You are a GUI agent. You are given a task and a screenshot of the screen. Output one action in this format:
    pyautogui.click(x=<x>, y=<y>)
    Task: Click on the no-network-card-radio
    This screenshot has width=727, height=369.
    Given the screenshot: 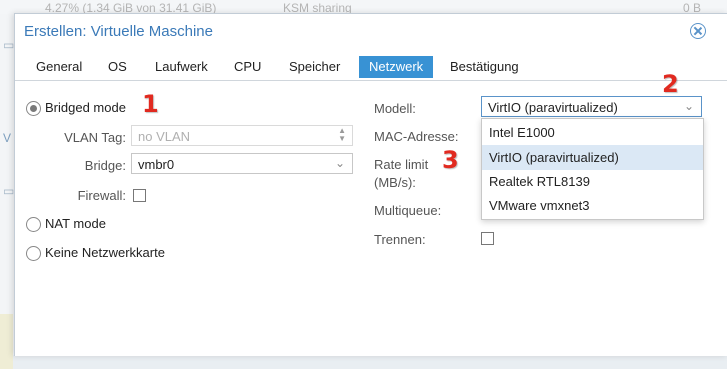 What is the action you would take?
    pyautogui.click(x=33, y=253)
    